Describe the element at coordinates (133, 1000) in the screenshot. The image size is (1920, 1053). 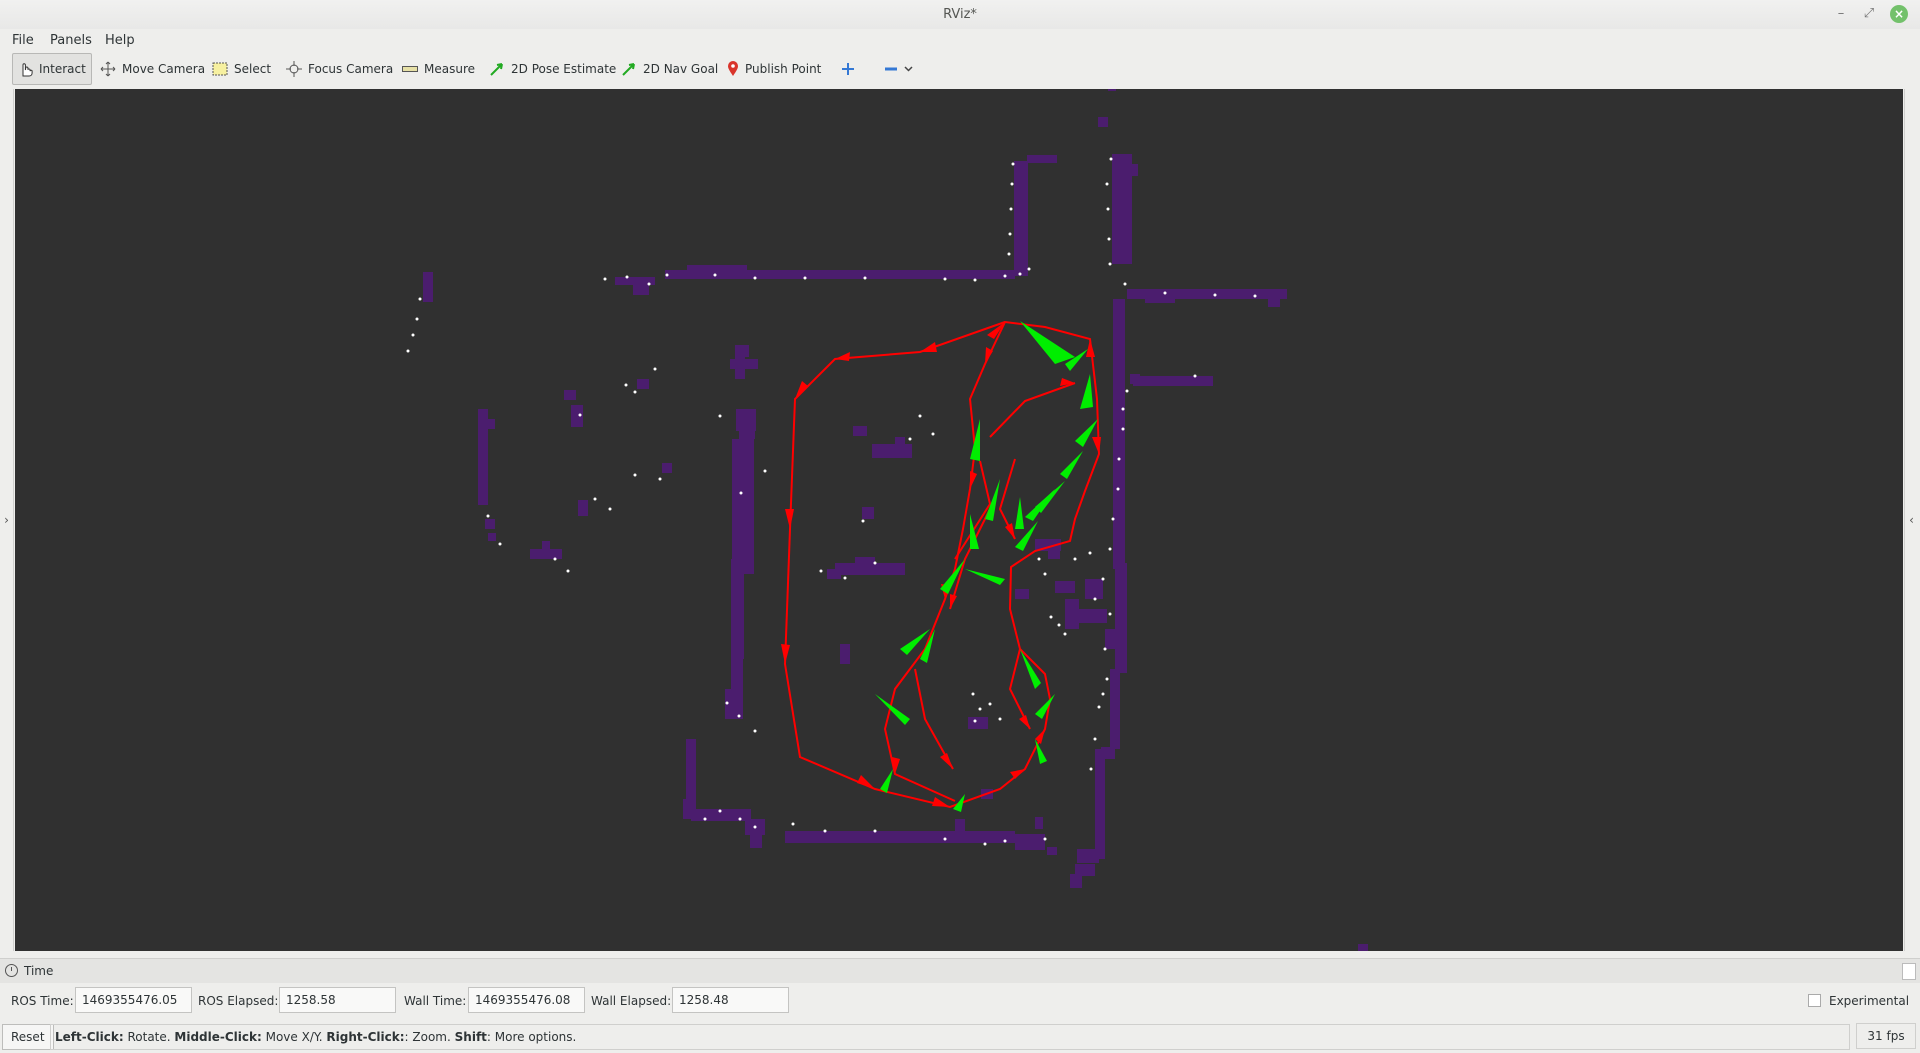
I see `ros-time-field: 1469355476.05` at that location.